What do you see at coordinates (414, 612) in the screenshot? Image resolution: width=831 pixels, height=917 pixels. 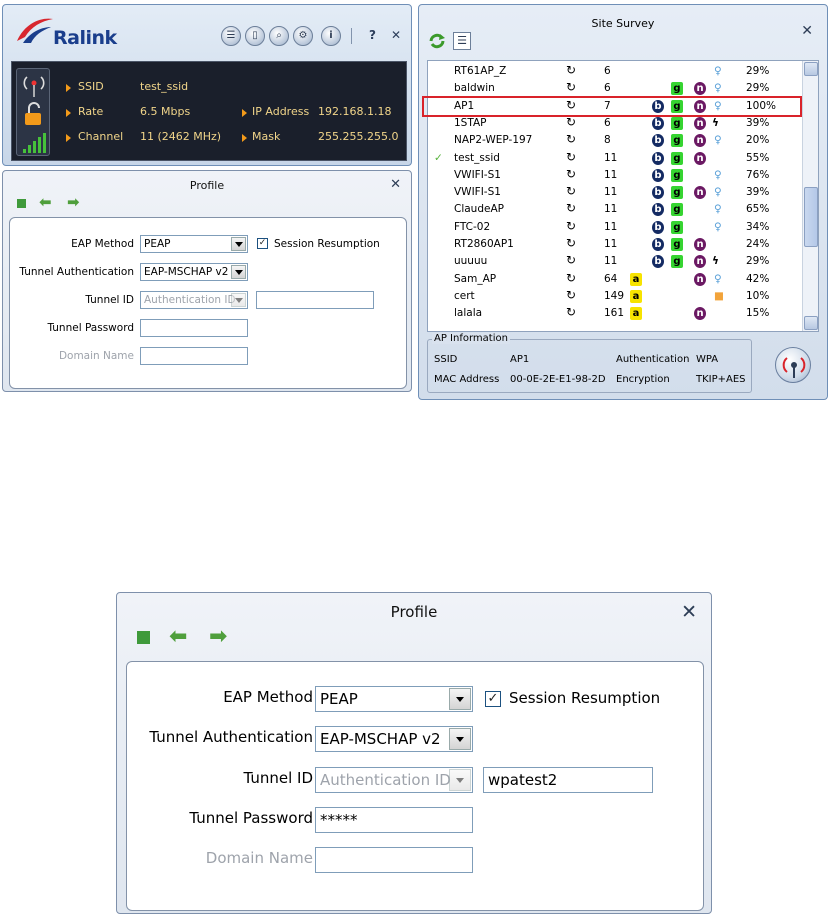 I see `profile-title: Profile` at bounding box center [414, 612].